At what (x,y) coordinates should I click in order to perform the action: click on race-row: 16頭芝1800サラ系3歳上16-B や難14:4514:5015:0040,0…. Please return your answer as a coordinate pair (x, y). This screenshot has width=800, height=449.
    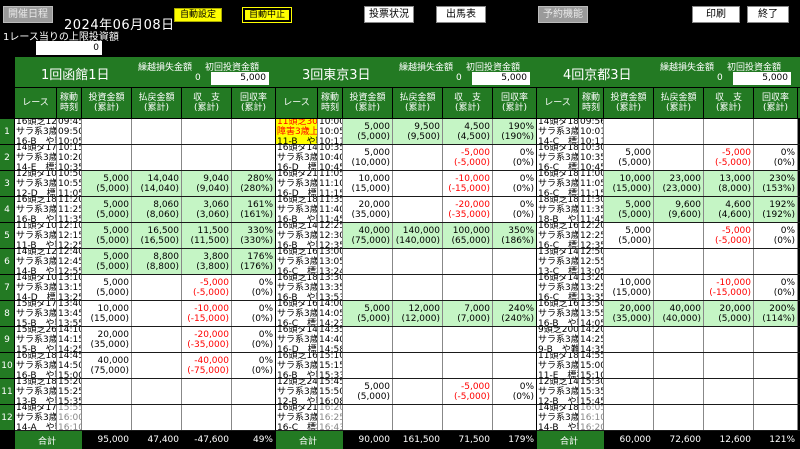
    Looking at the image, I should click on (145, 366).